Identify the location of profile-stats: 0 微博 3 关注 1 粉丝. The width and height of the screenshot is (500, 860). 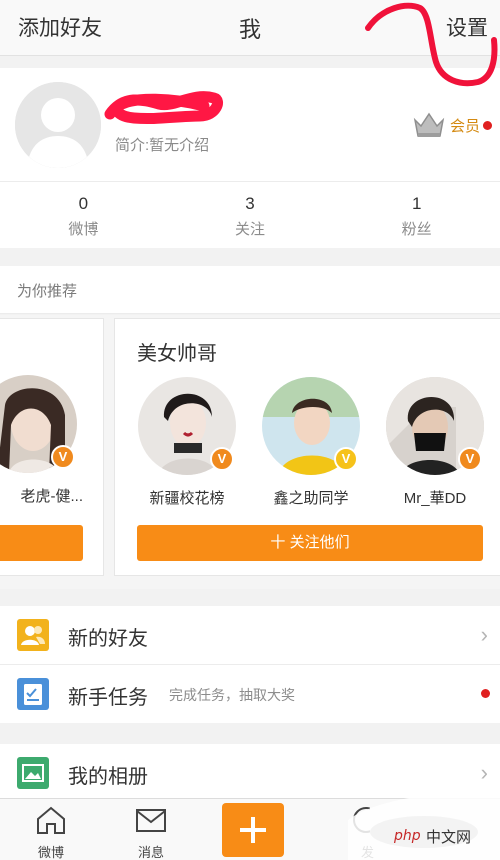
(250, 215).